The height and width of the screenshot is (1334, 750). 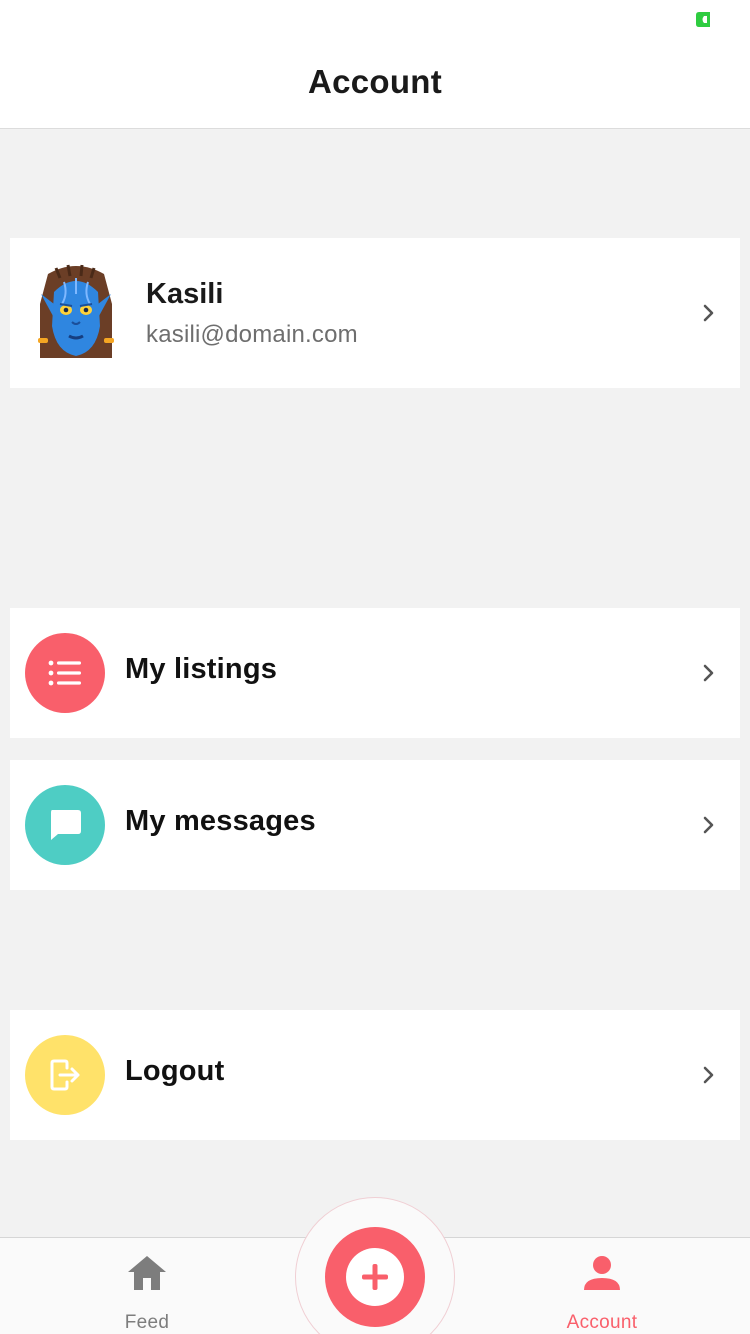 I want to click on battery-icon, so click(x=703, y=19).